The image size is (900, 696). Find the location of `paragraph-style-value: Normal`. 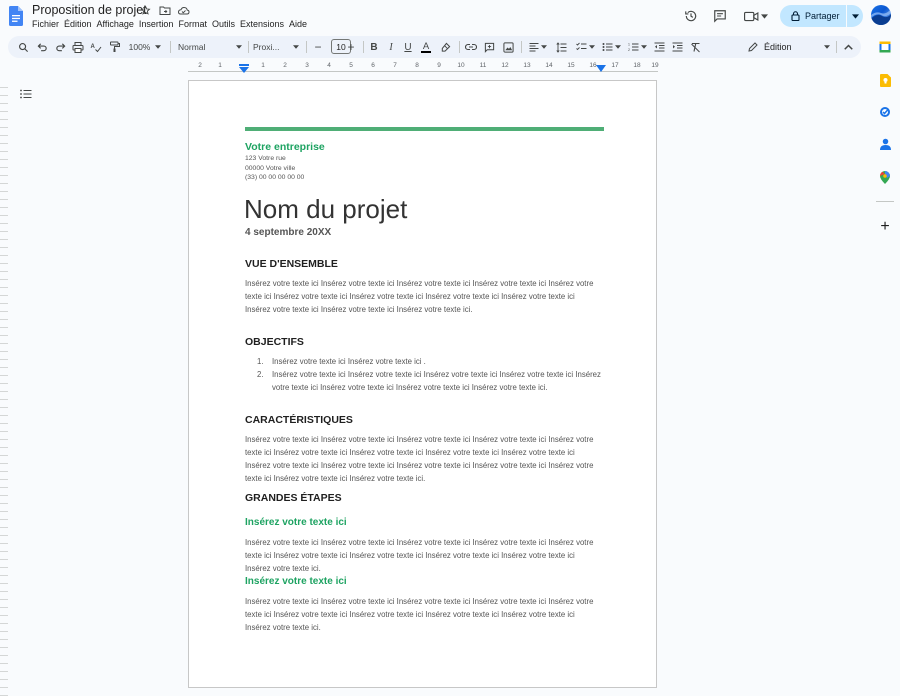

paragraph-style-value: Normal is located at coordinates (192, 47).